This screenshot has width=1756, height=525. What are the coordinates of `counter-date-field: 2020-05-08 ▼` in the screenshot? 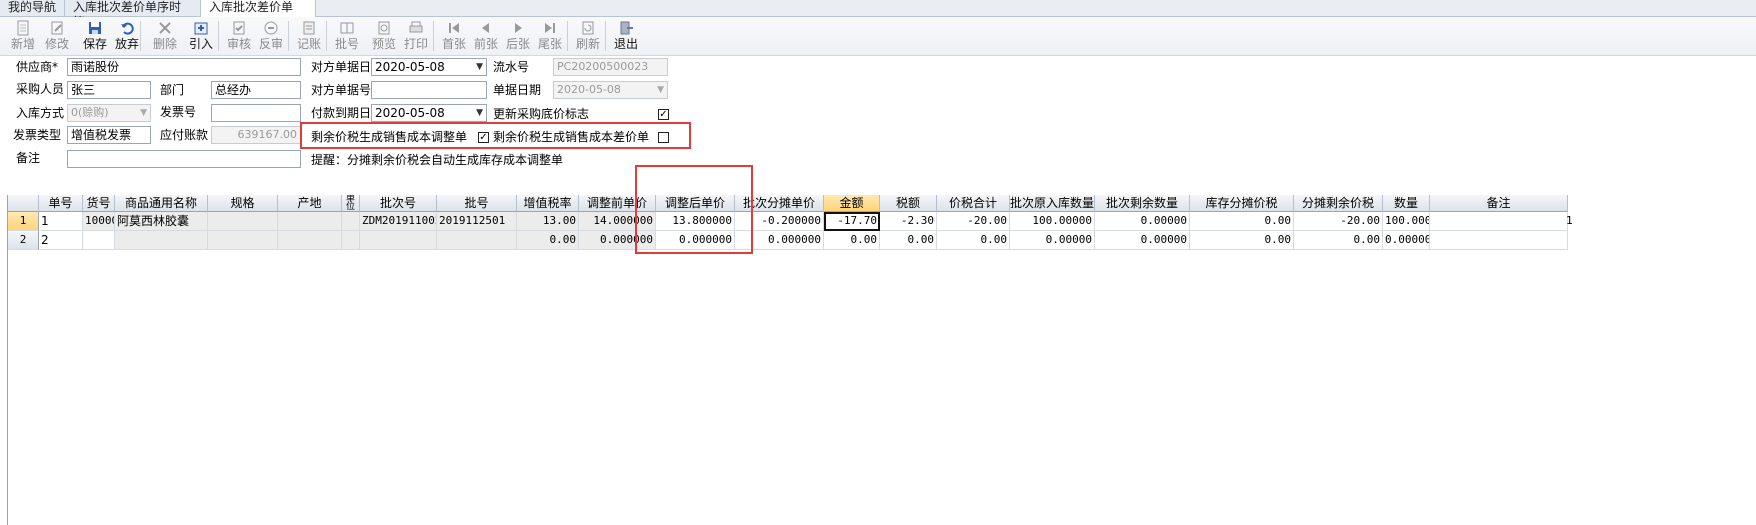 It's located at (429, 67).